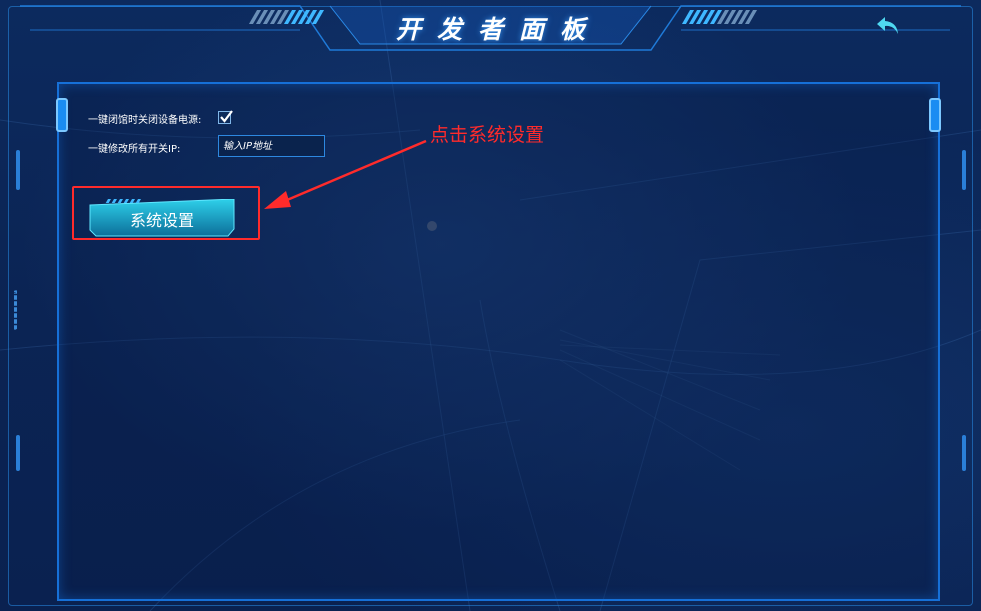 This screenshot has height=611, width=981. What do you see at coordinates (964, 170) in the screenshot?
I see `right-side-ornament` at bounding box center [964, 170].